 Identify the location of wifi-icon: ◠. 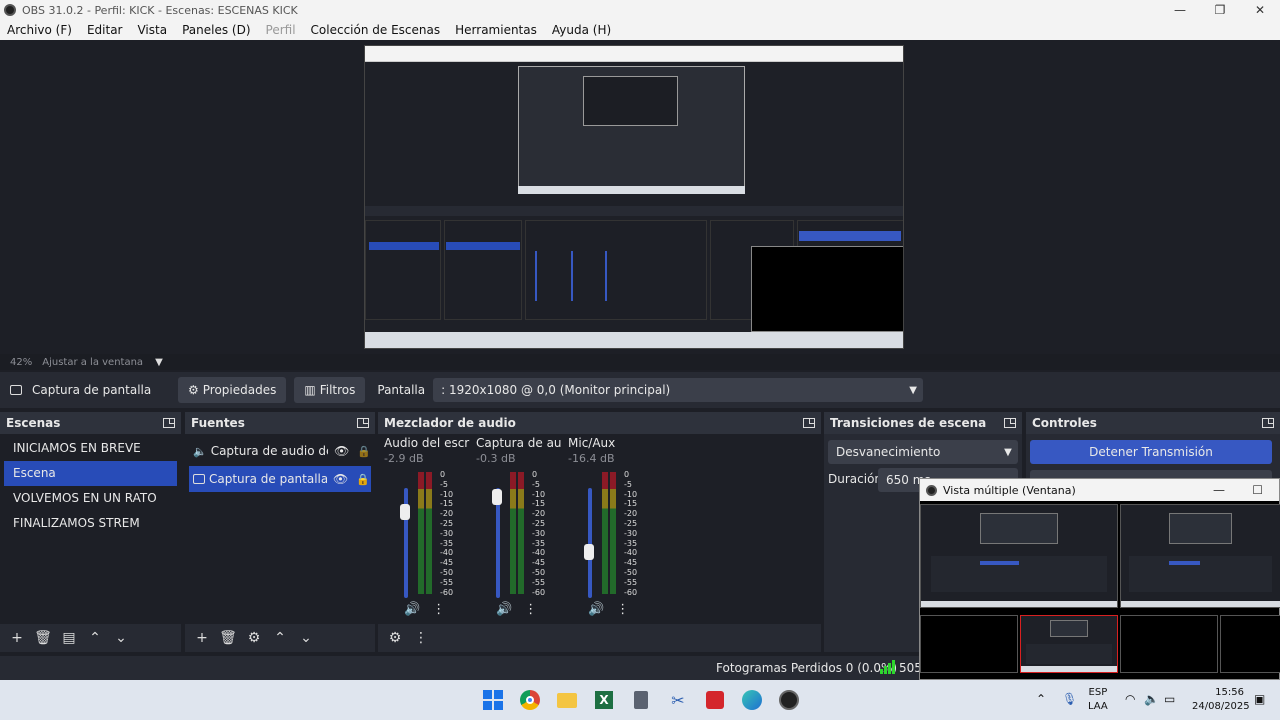
(1130, 699).